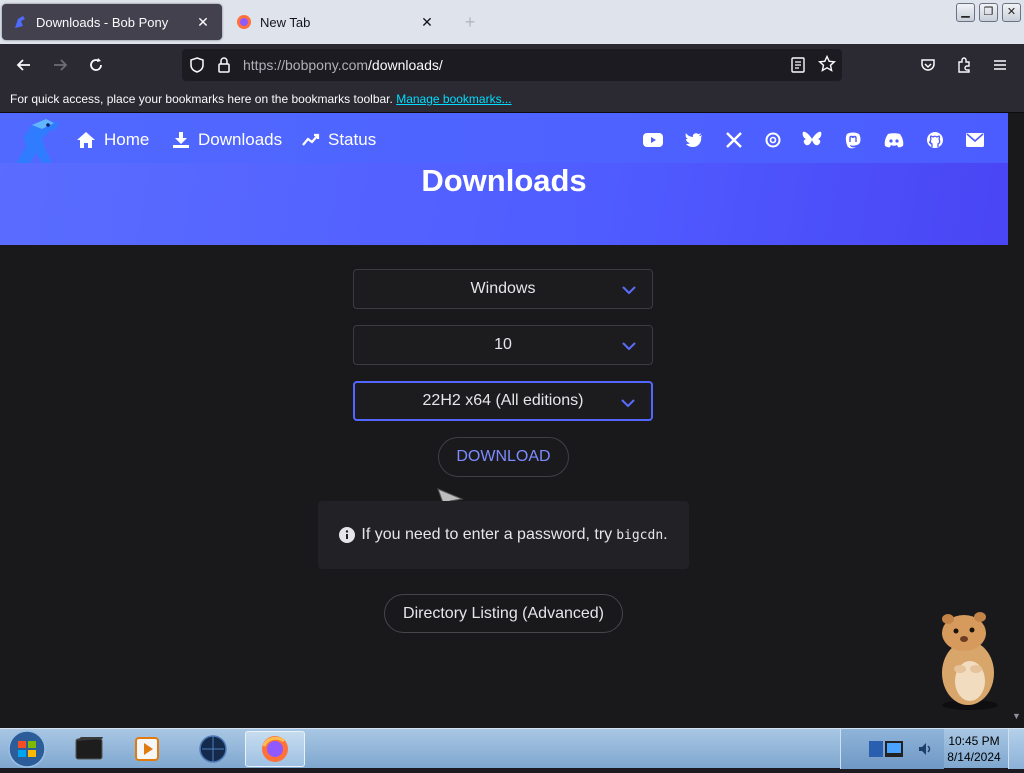  Describe the element at coordinates (894, 140) in the screenshot. I see `discord-icon` at that location.